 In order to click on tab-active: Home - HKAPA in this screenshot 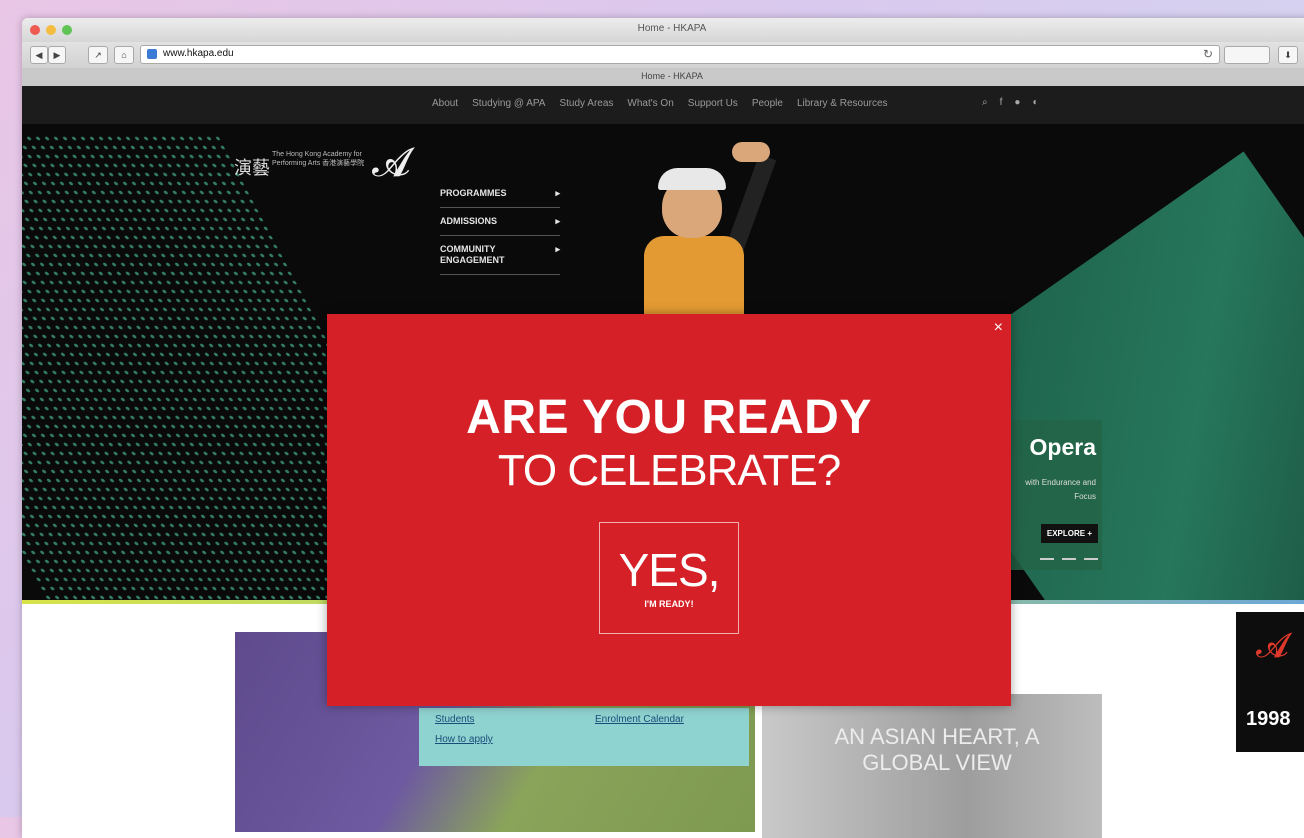, I will do `click(663, 76)`.